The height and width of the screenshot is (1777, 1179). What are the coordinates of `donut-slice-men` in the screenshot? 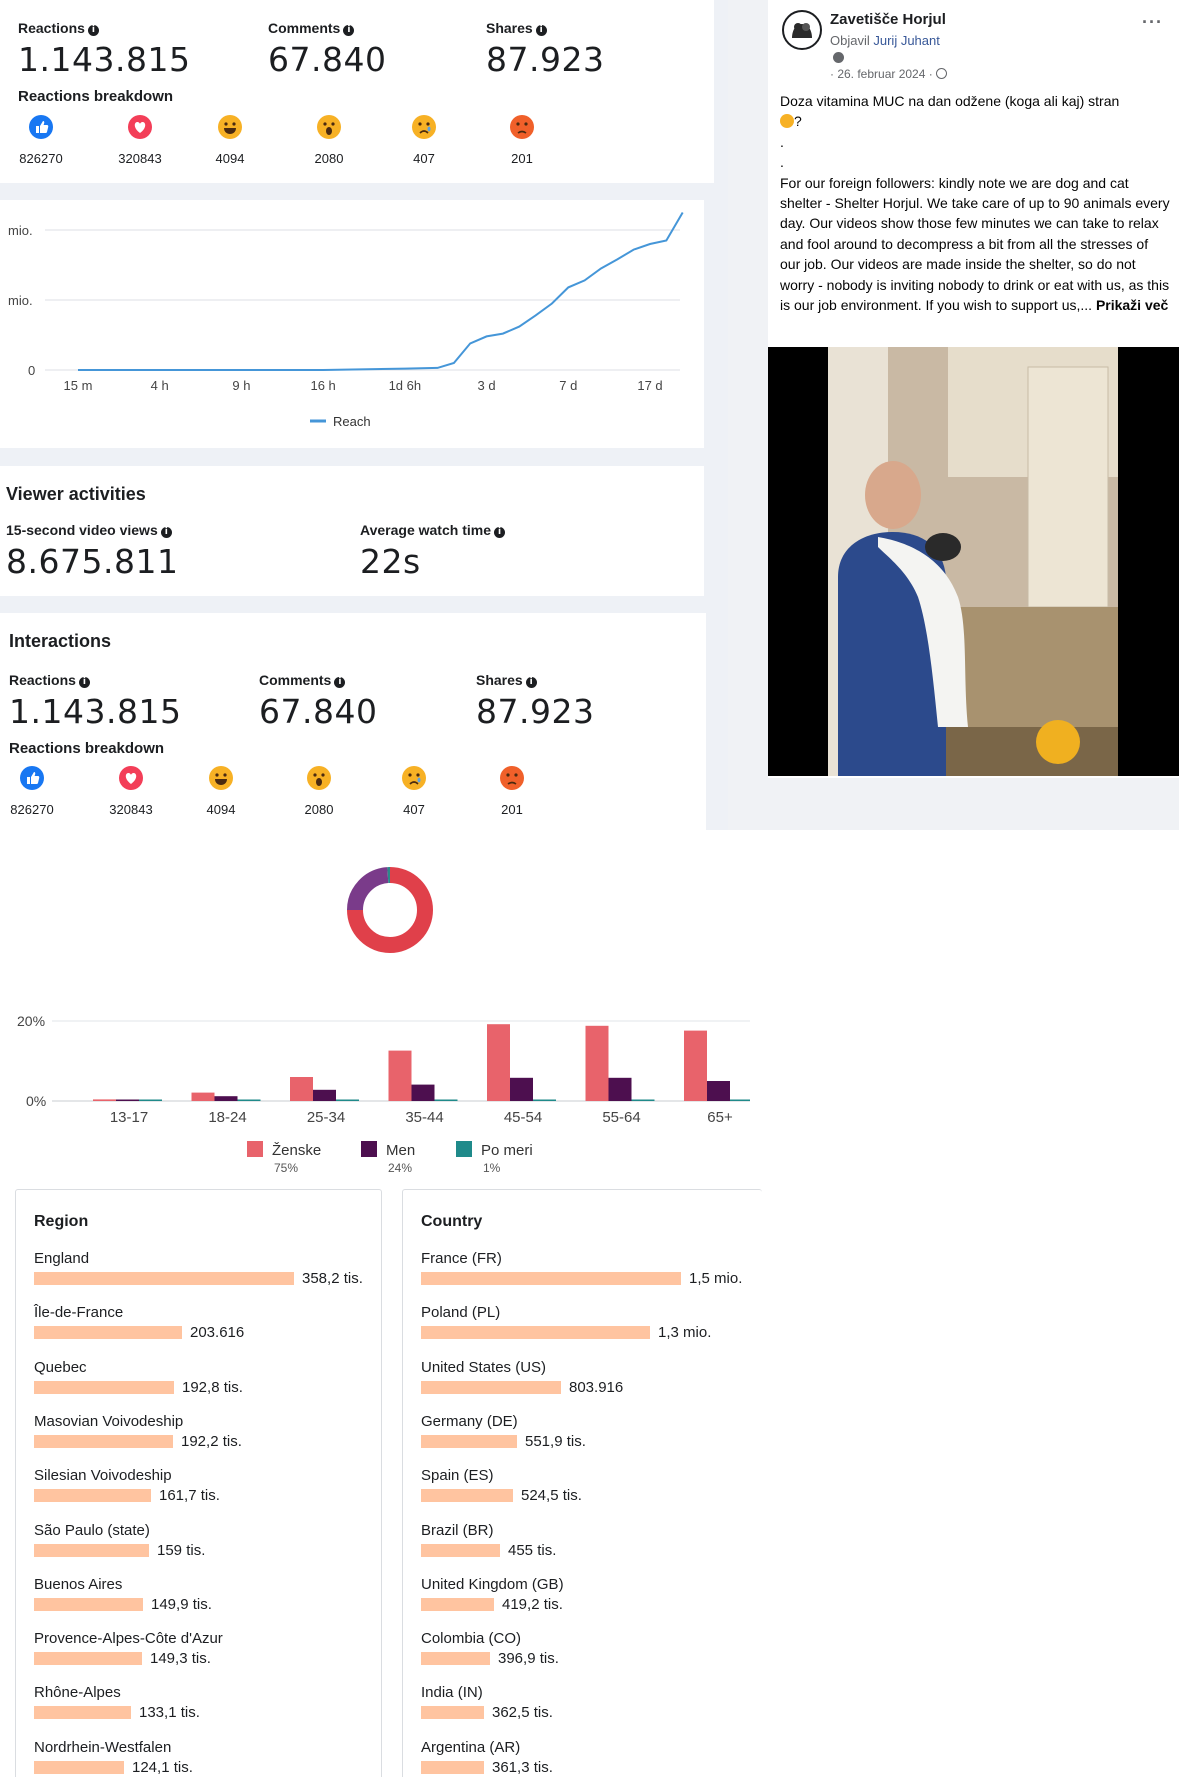 It's located at (368, 889).